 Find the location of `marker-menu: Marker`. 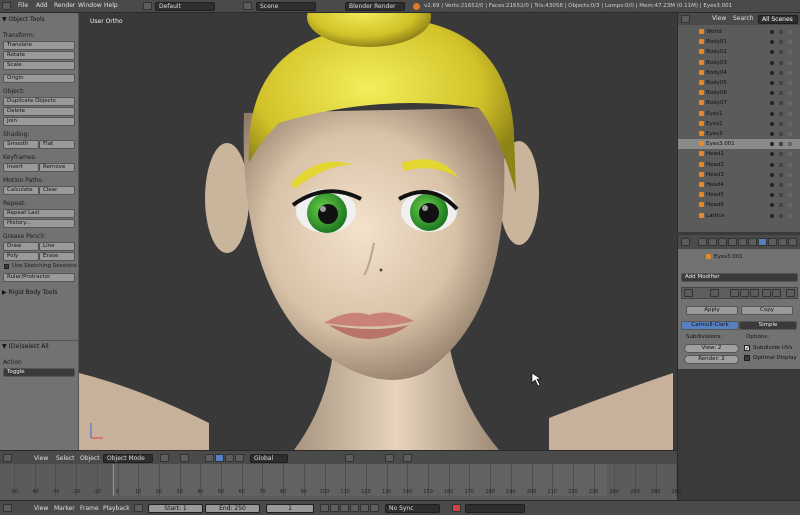

marker-menu: Marker is located at coordinates (64, 508).